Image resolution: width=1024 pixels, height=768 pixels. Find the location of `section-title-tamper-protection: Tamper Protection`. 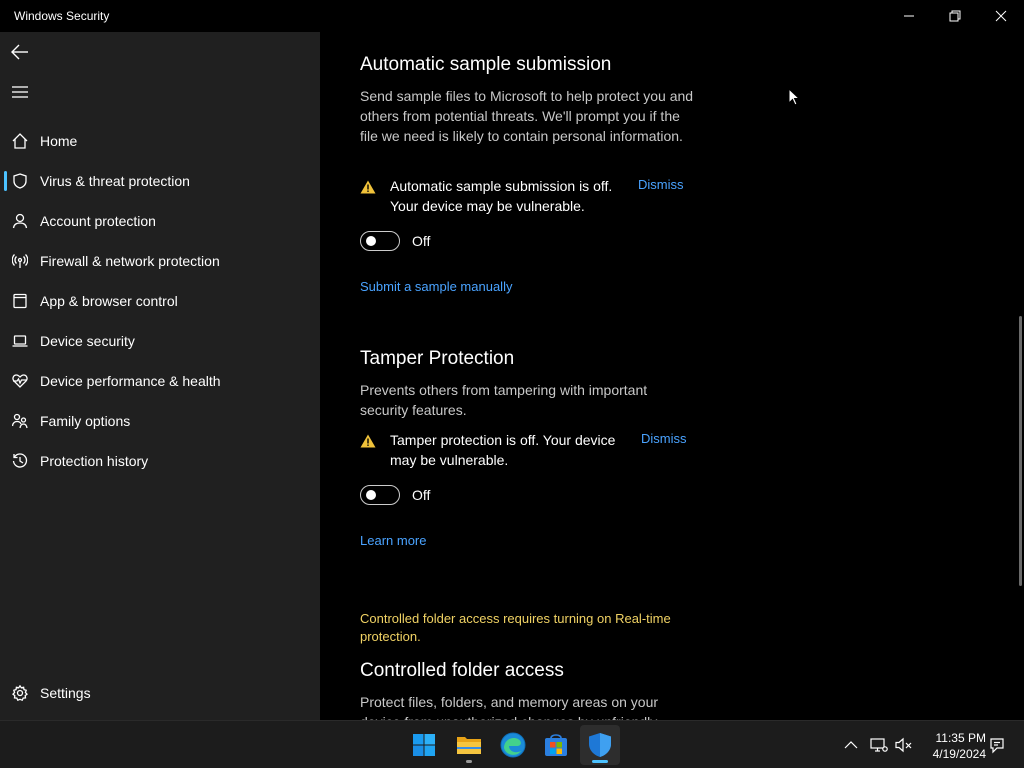

section-title-tamper-protection: Tamper Protection is located at coordinates (437, 358).